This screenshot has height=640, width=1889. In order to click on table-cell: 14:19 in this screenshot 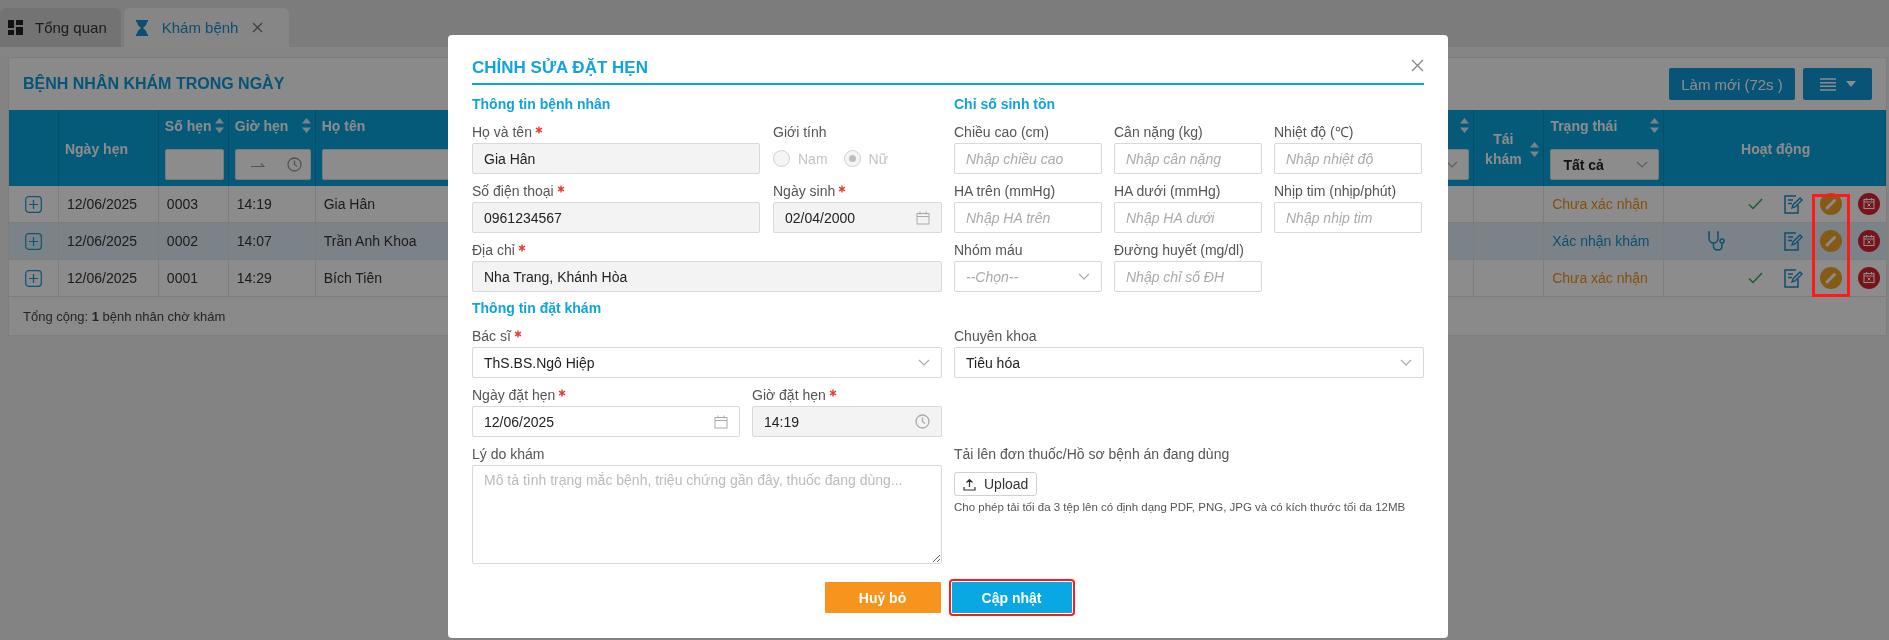, I will do `click(254, 204)`.